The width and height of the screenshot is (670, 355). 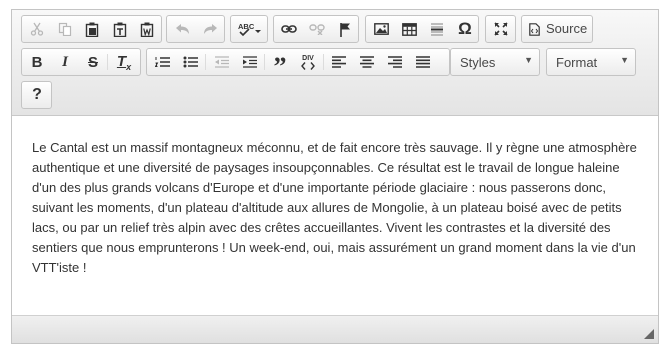 I want to click on styles-dropdown: Styles ▼, so click(x=495, y=62).